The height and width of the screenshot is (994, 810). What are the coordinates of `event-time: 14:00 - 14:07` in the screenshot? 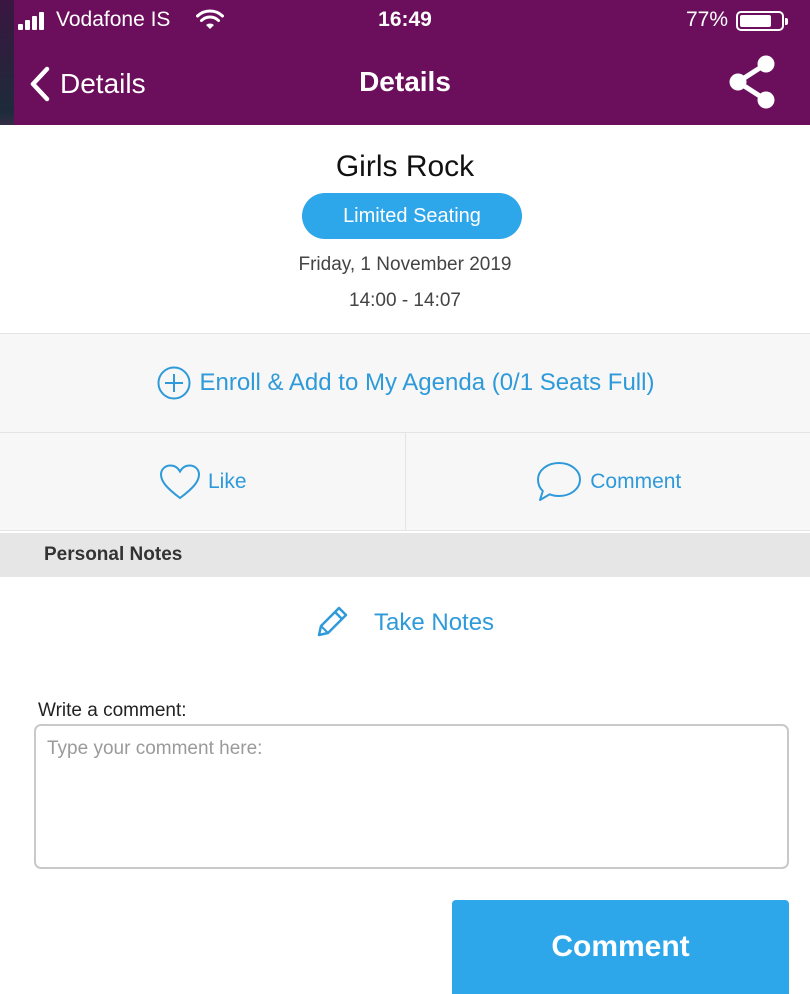 It's located at (405, 300).